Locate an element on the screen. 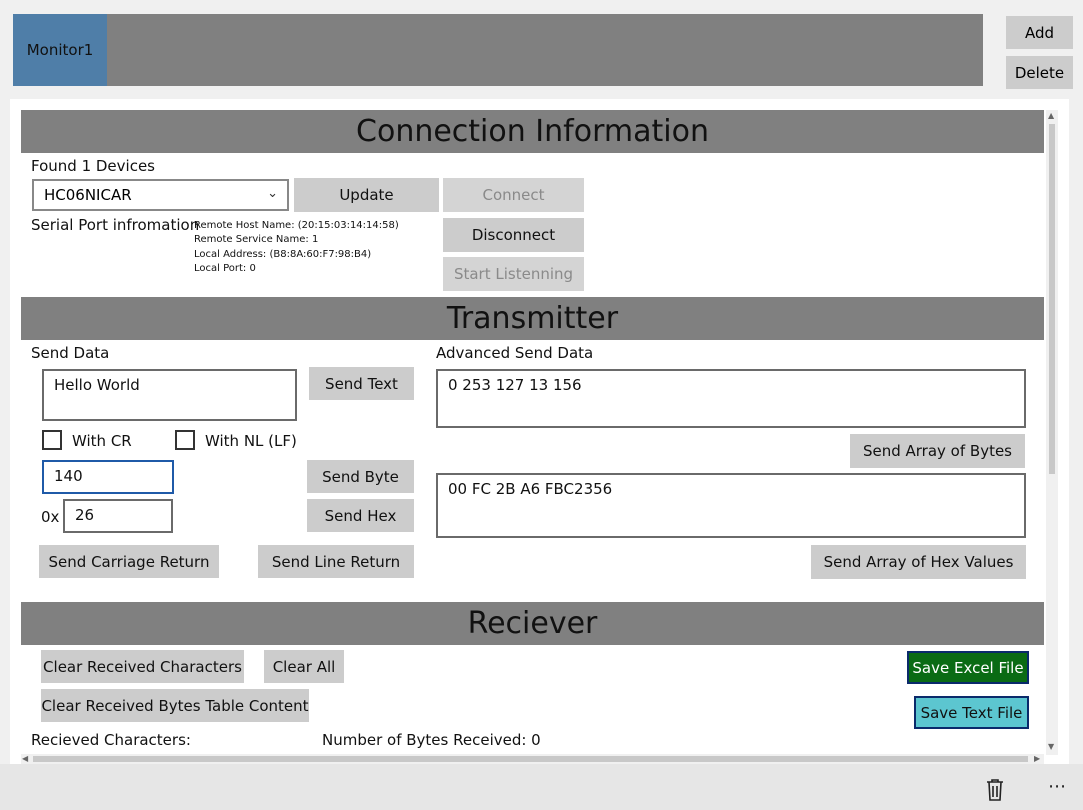 The image size is (1083, 810). found-devices-label: Found 1 Devices is located at coordinates (93, 166).